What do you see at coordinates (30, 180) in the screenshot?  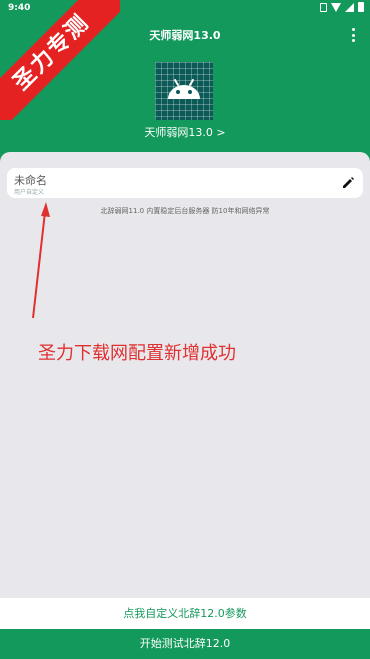 I see `profile-name: 未命名` at bounding box center [30, 180].